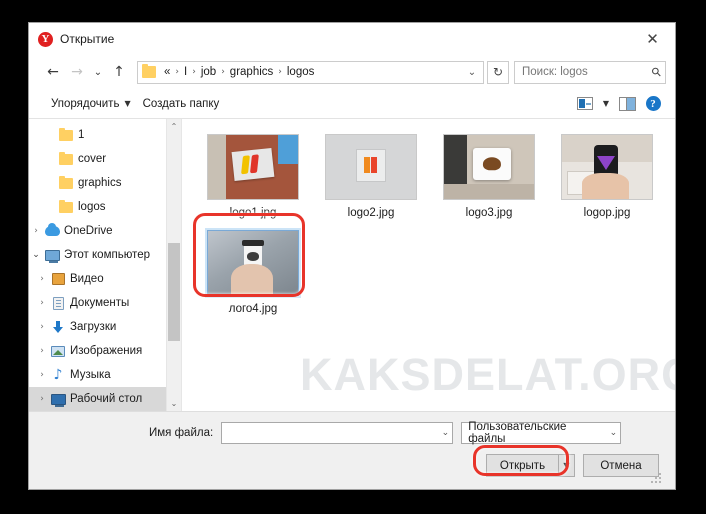 The height and width of the screenshot is (514, 706). I want to click on cancel-button: Отмена, so click(621, 465).